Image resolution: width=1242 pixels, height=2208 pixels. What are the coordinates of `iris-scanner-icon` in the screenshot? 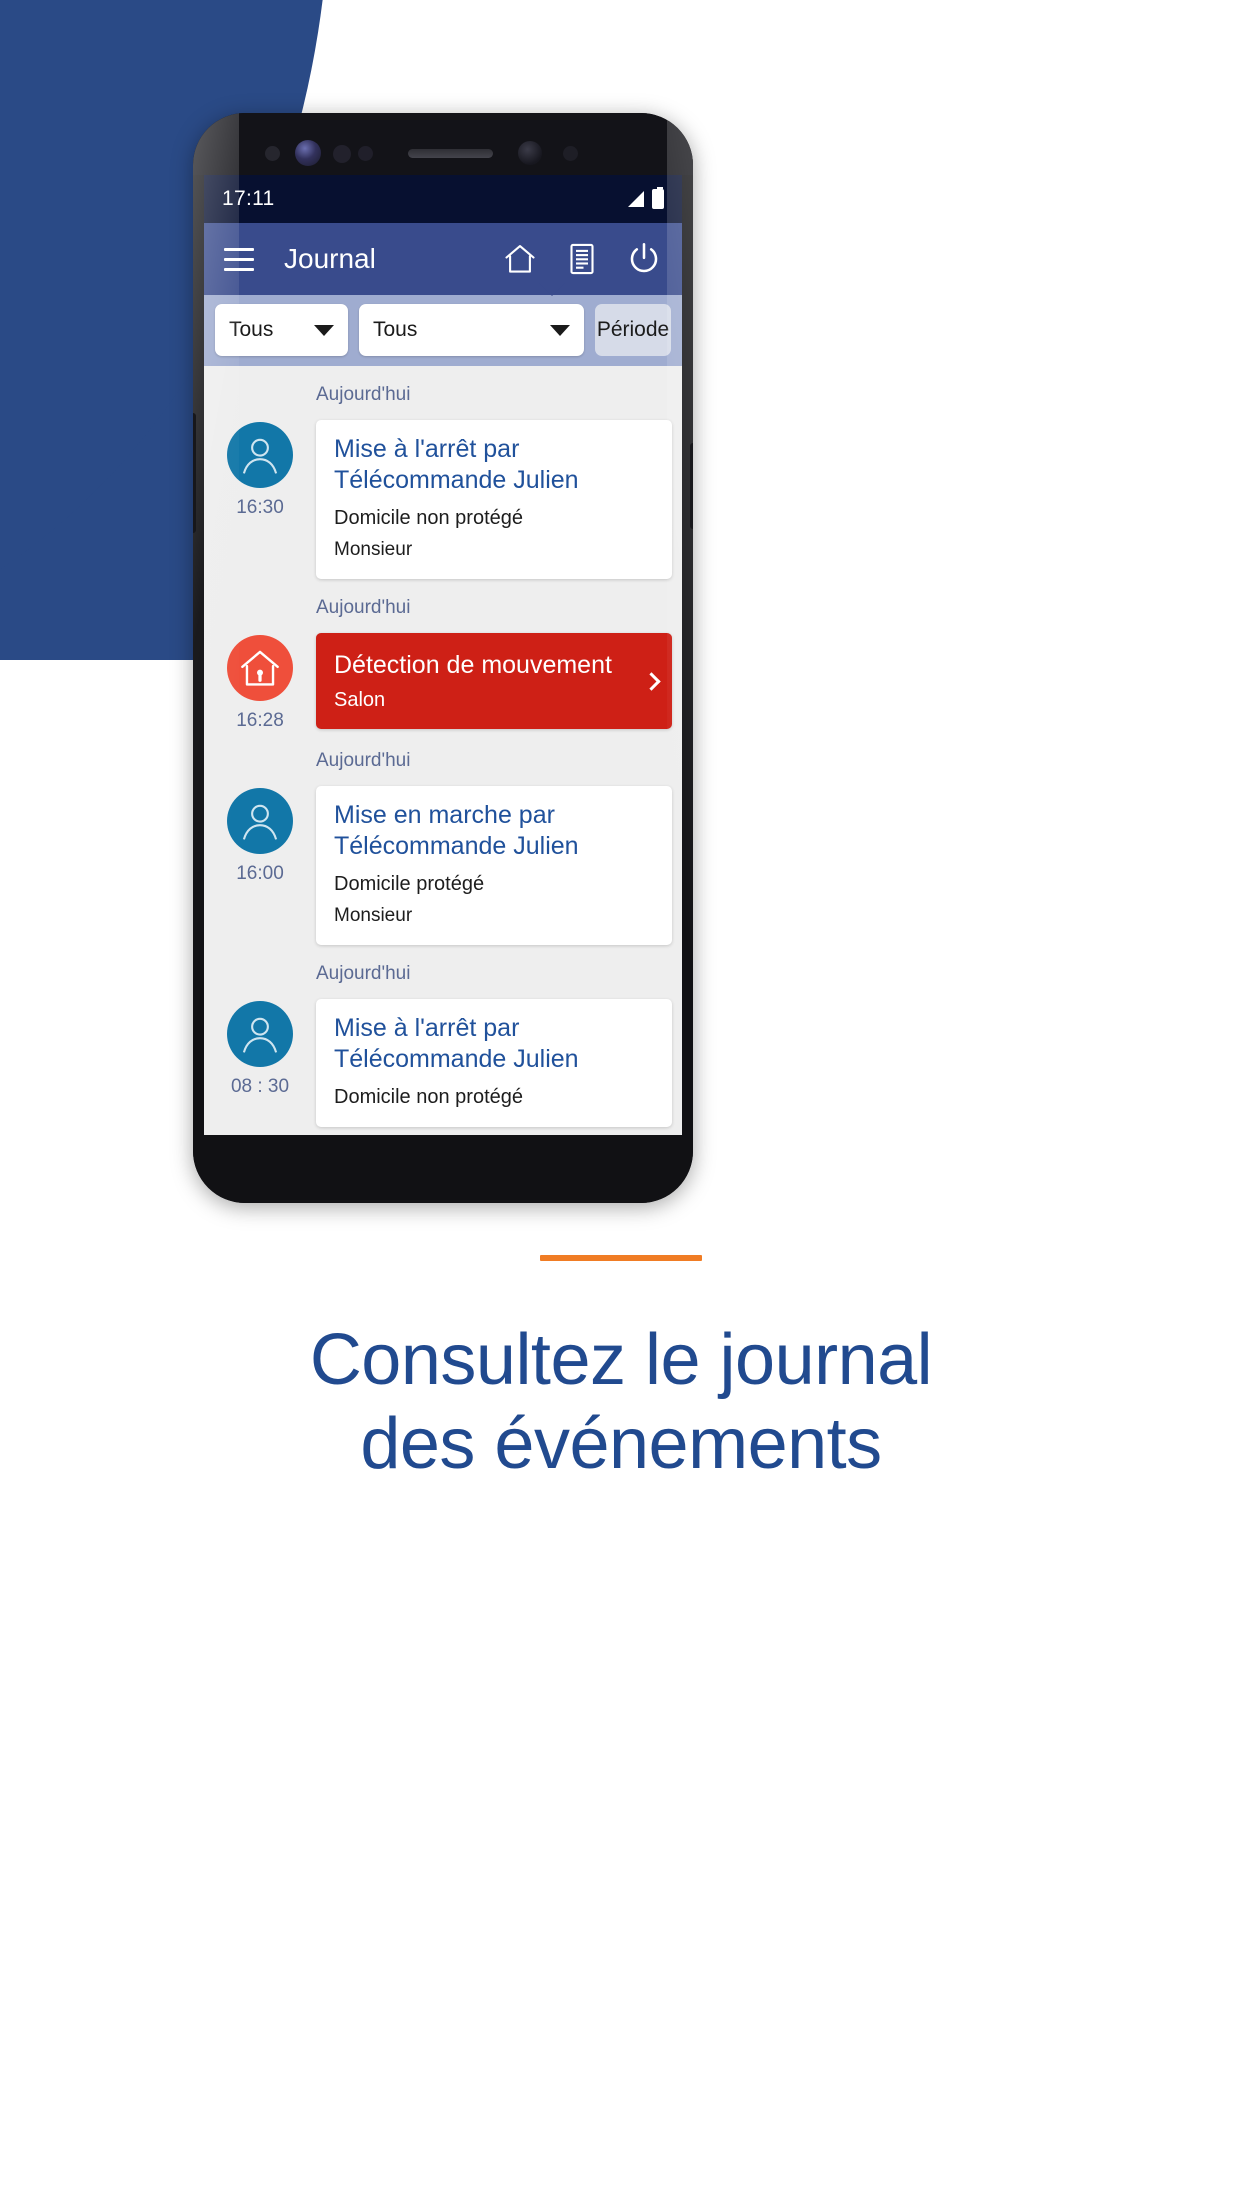 It's located at (308, 153).